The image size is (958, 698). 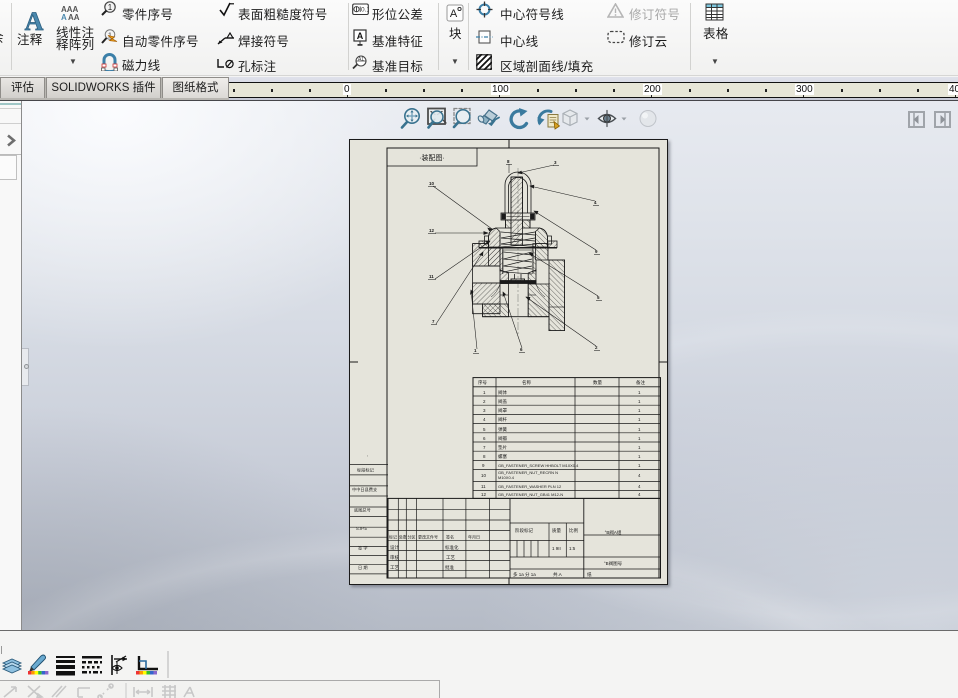 I want to click on svg-text: 阀盖, so click(x=502, y=401).